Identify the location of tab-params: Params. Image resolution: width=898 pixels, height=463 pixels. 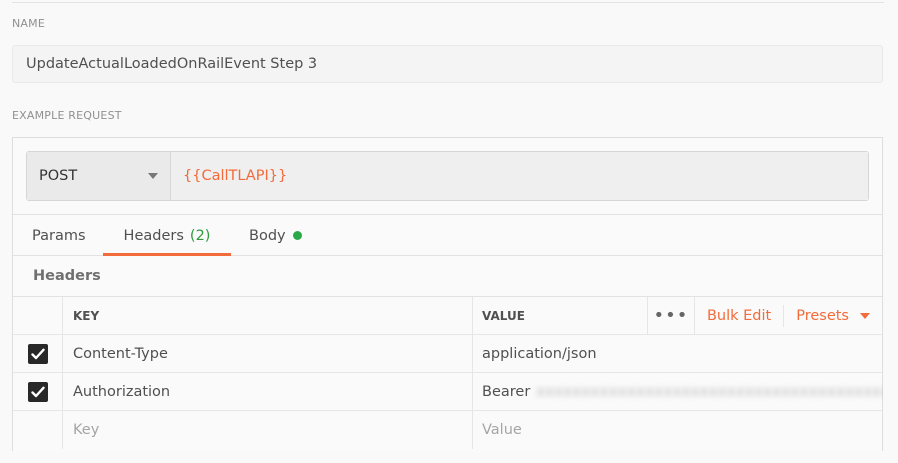
(59, 235).